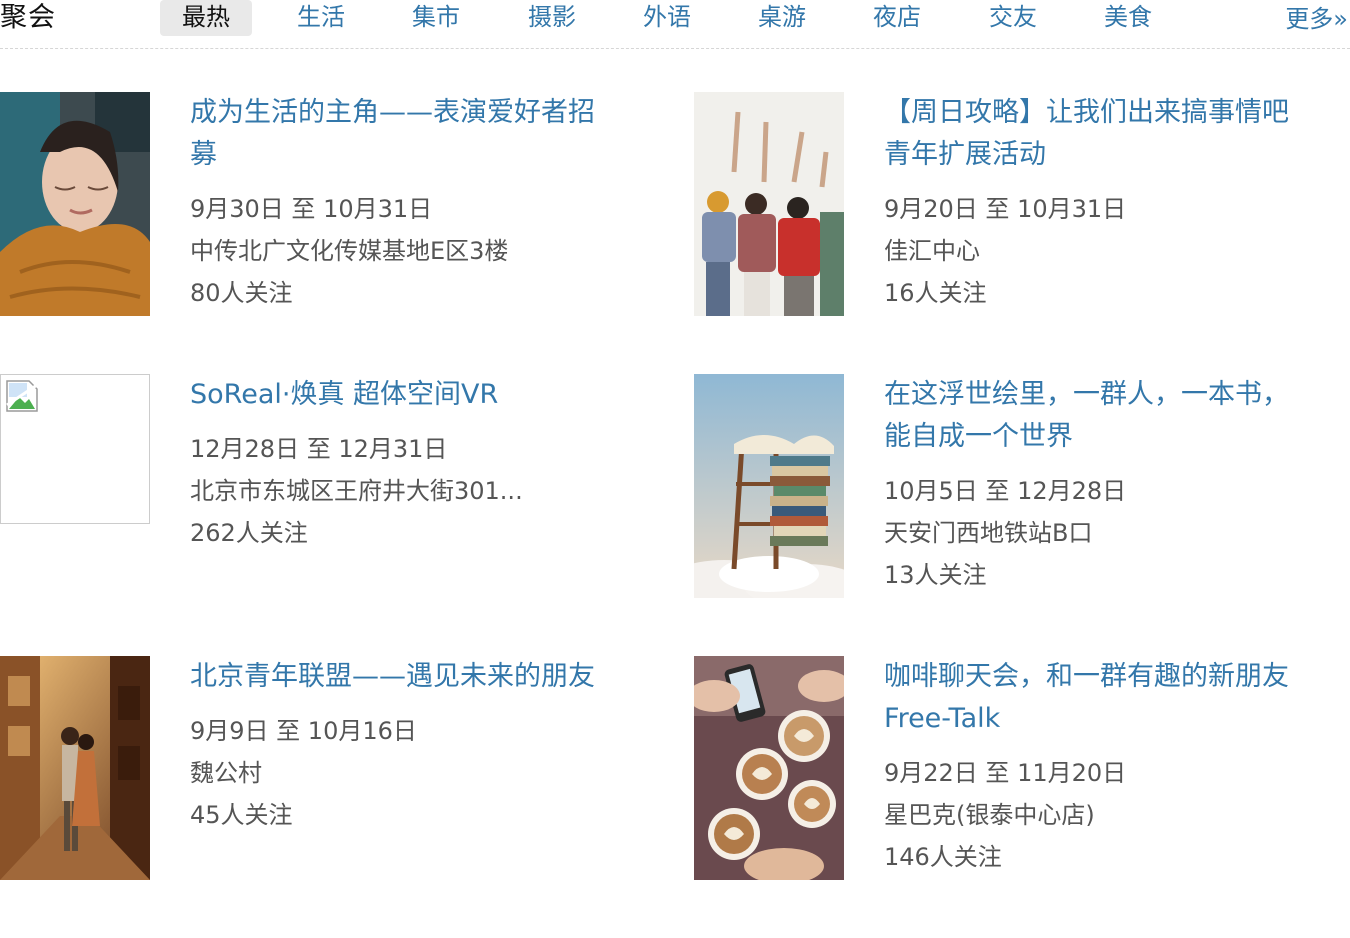  Describe the element at coordinates (943, 857) in the screenshot. I see `event-followers: 146人关注` at that location.